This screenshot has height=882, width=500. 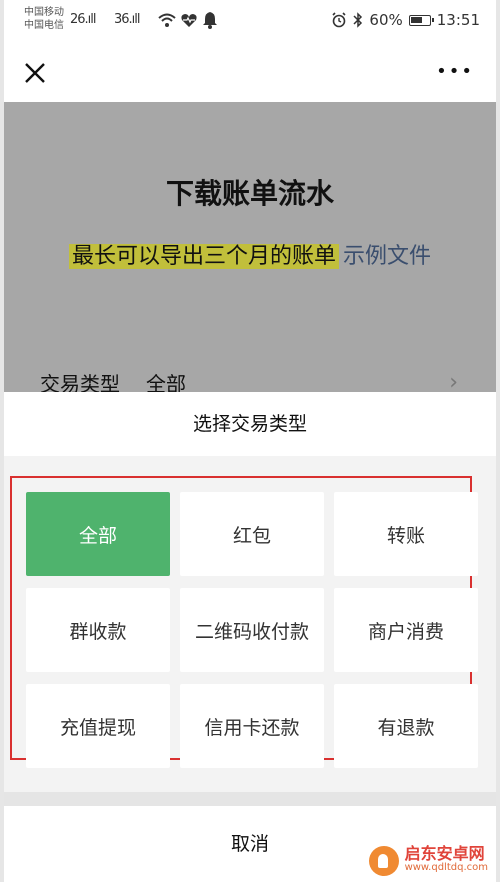 I want to click on signal-2-icon: 36.ıll, so click(x=127, y=19).